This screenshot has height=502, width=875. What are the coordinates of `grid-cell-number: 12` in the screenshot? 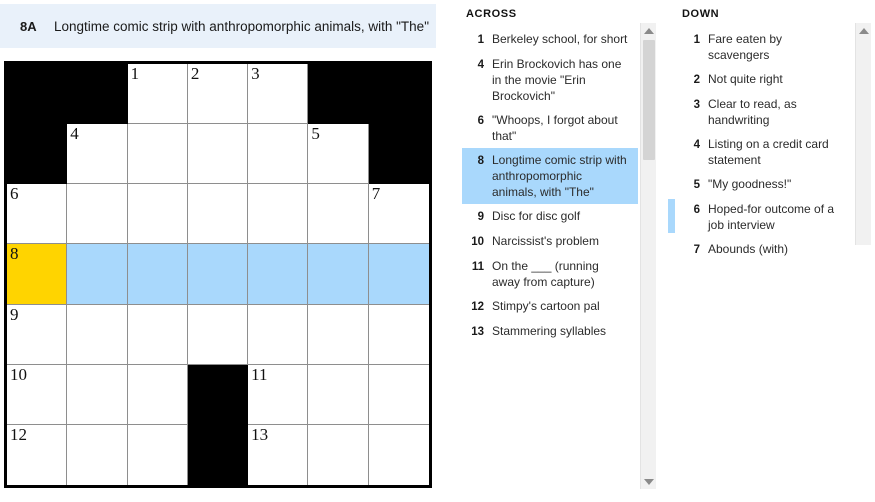 It's located at (18, 434).